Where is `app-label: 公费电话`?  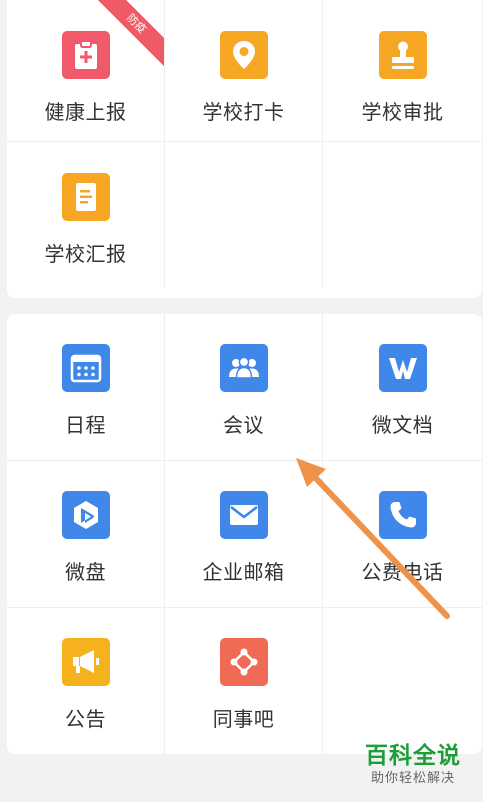 app-label: 公费电话 is located at coordinates (402, 572).